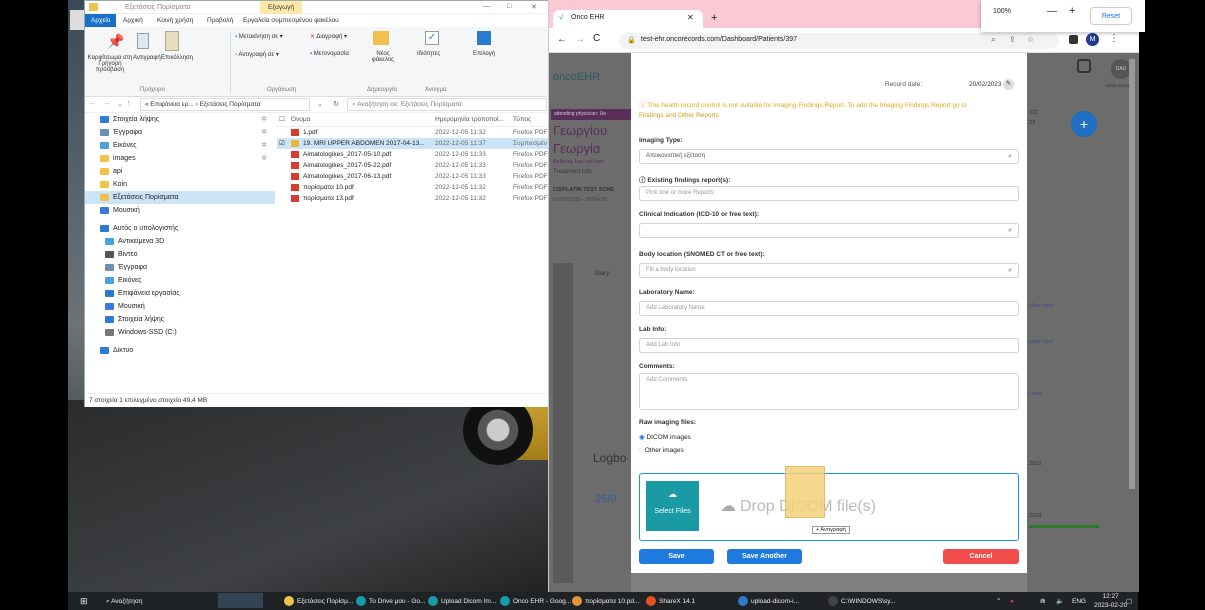  What do you see at coordinates (180, 267) in the screenshot?
I see `nav-item: Έγγραφα` at bounding box center [180, 267].